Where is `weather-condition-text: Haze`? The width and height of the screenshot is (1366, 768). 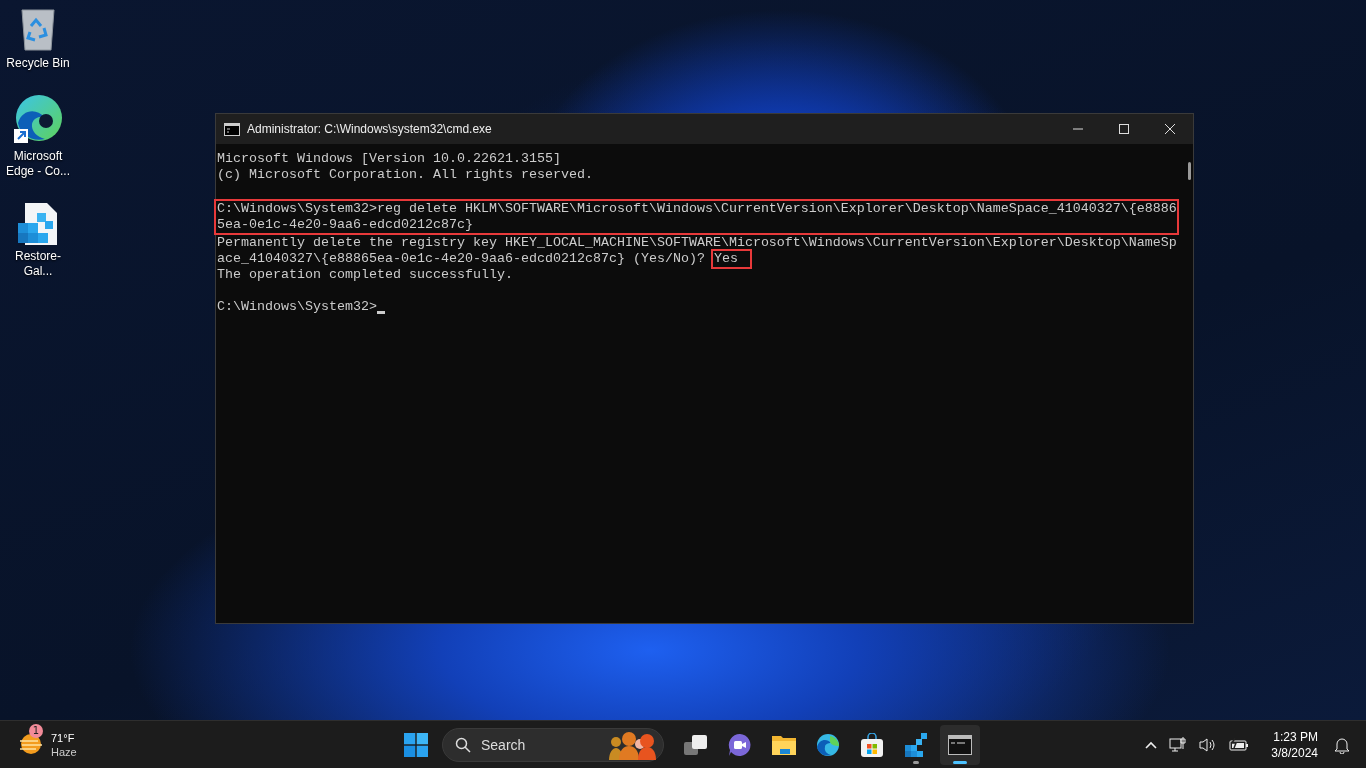 weather-condition-text: Haze is located at coordinates (64, 751).